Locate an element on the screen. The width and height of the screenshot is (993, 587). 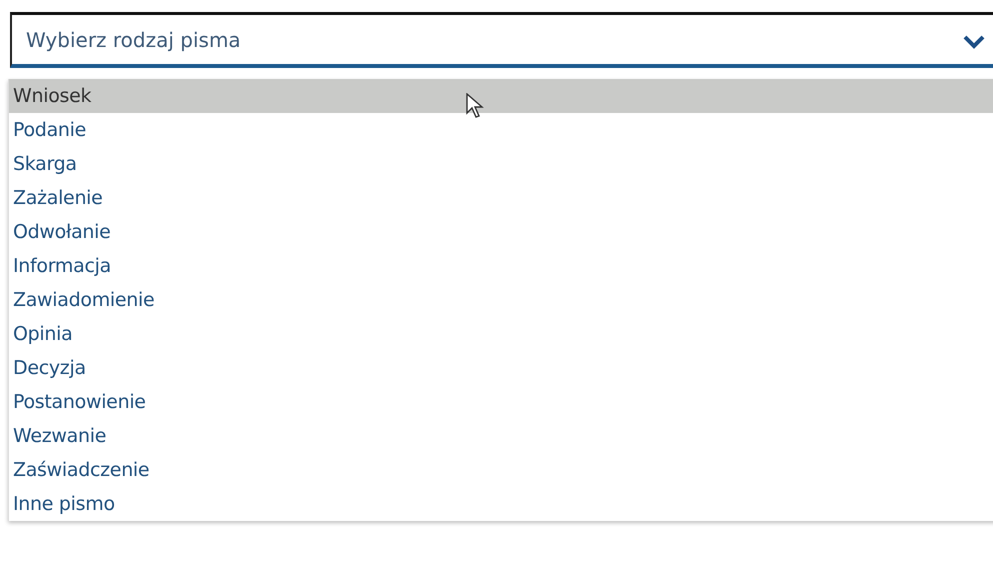
dropdown-option: Skarga is located at coordinates (501, 164).